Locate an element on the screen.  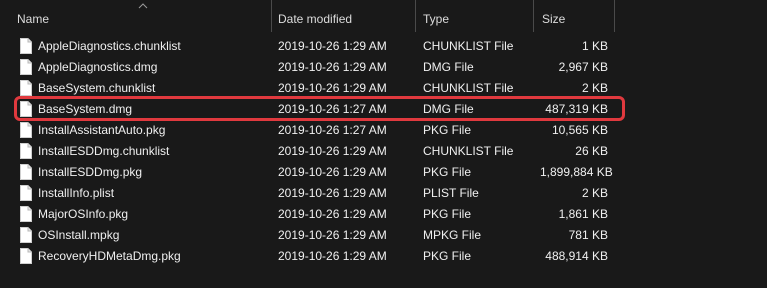
file-name: BaseSystem.dmg is located at coordinates (85, 109).